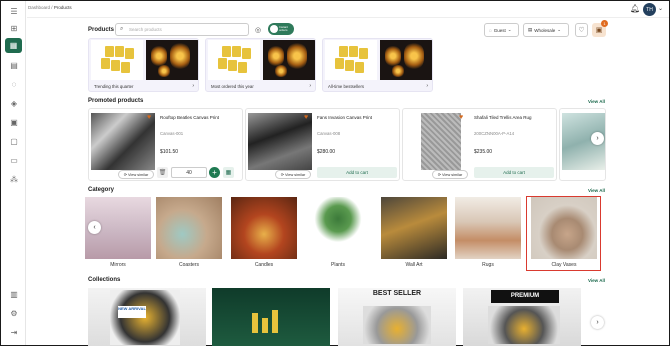 The width and height of the screenshot is (670, 346). Describe the element at coordinates (441, 141) in the screenshot. I see `product-image` at that location.